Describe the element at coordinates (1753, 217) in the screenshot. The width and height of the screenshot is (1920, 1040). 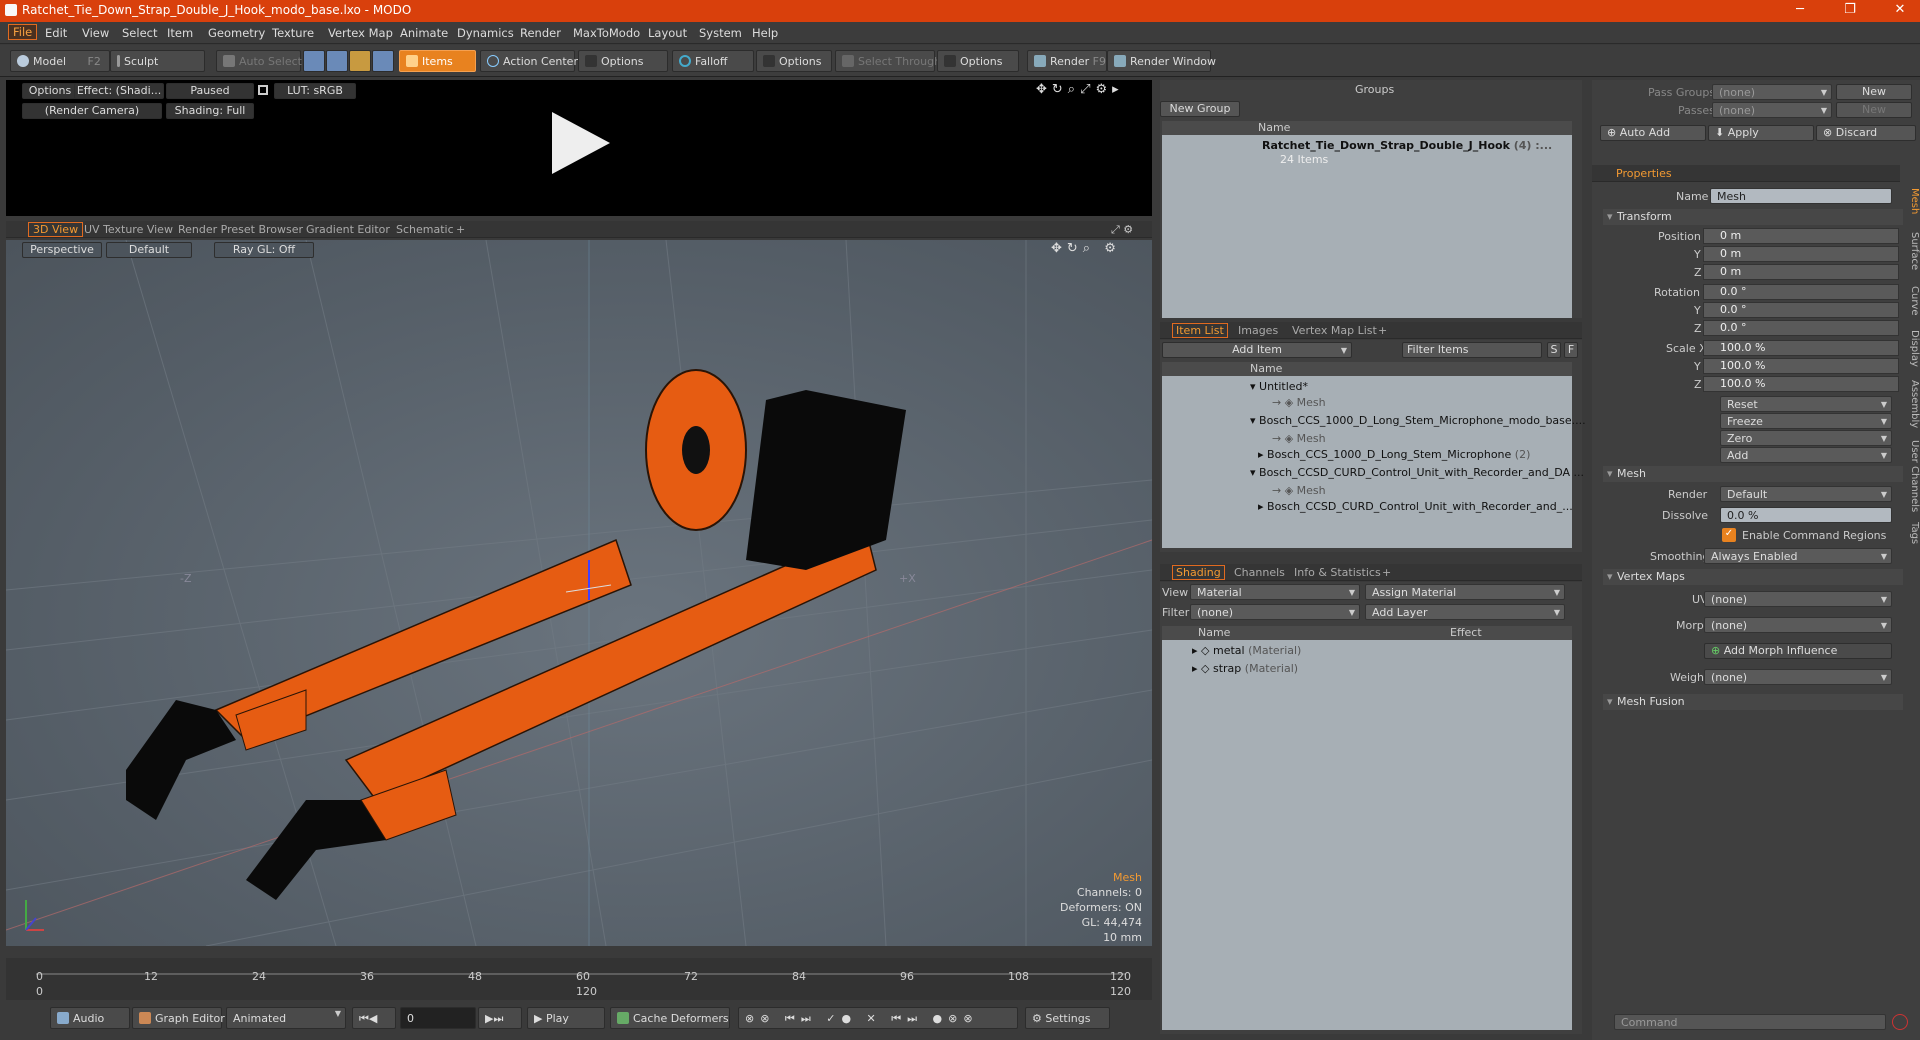
I see `transform-section: Transform` at that location.